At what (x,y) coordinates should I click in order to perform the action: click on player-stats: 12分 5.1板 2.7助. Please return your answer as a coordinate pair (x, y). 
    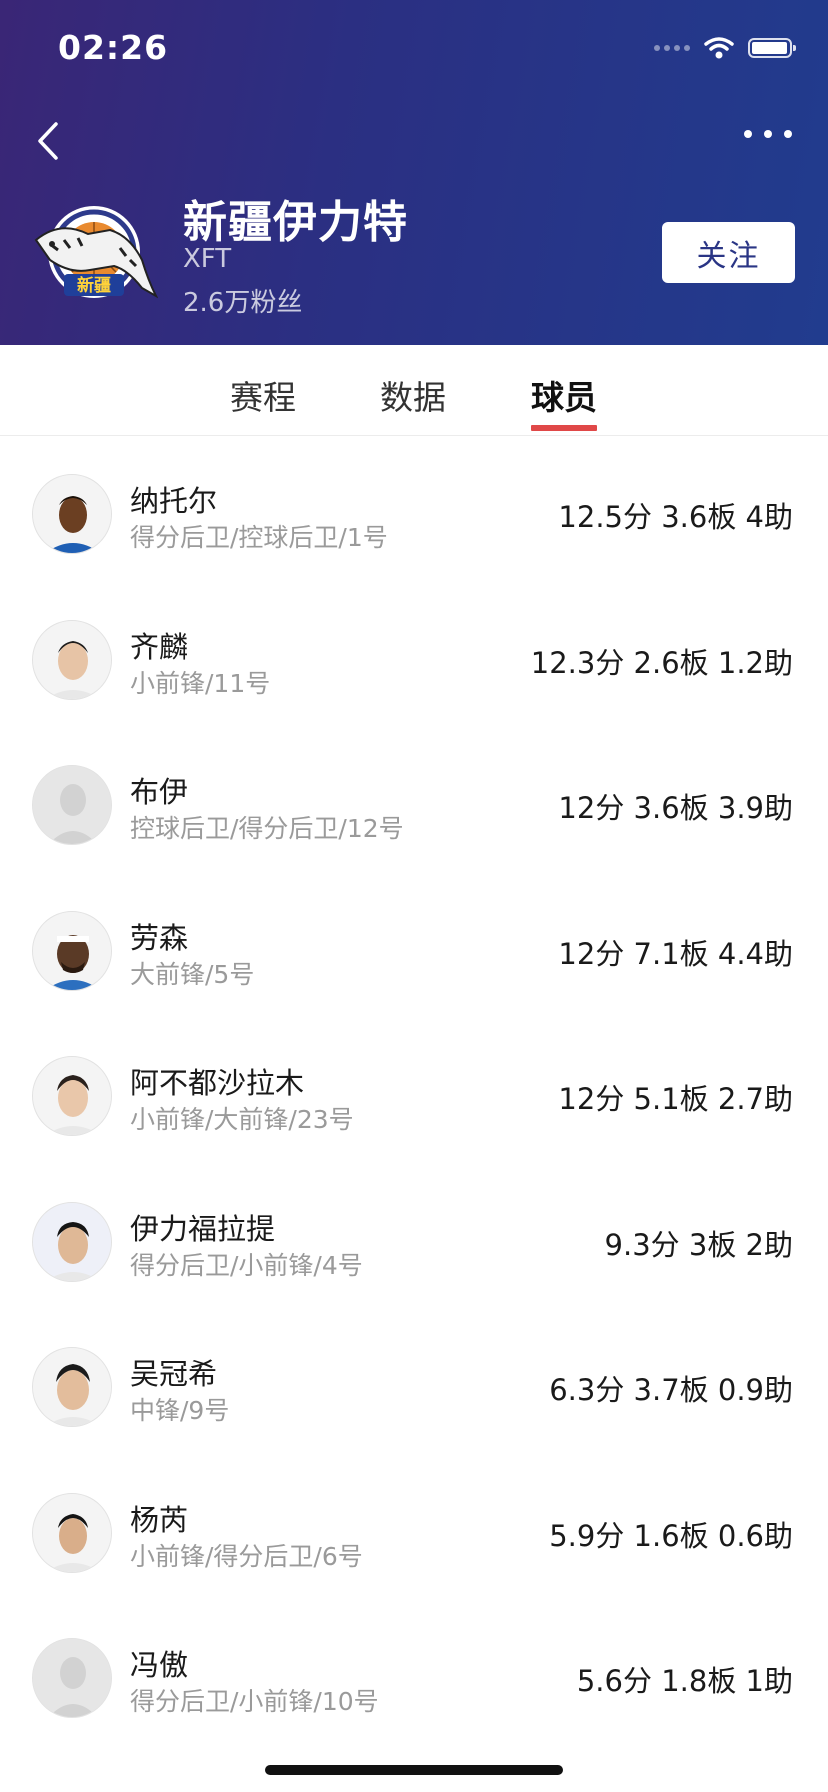
    Looking at the image, I should click on (675, 1099).